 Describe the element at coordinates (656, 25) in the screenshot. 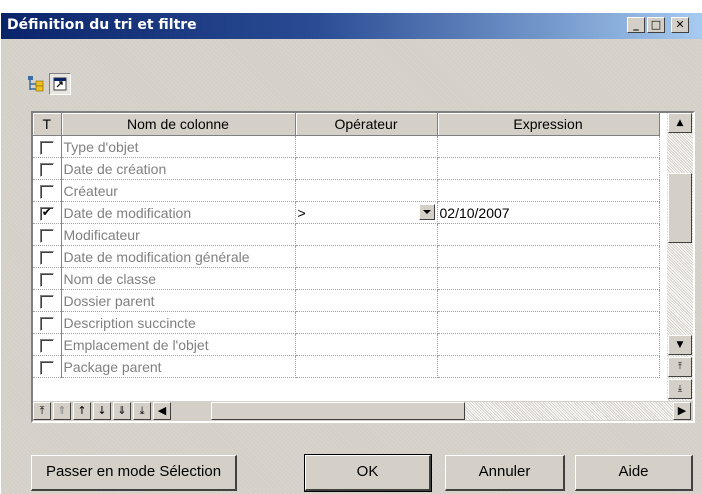

I see `maximize-button: □` at that location.